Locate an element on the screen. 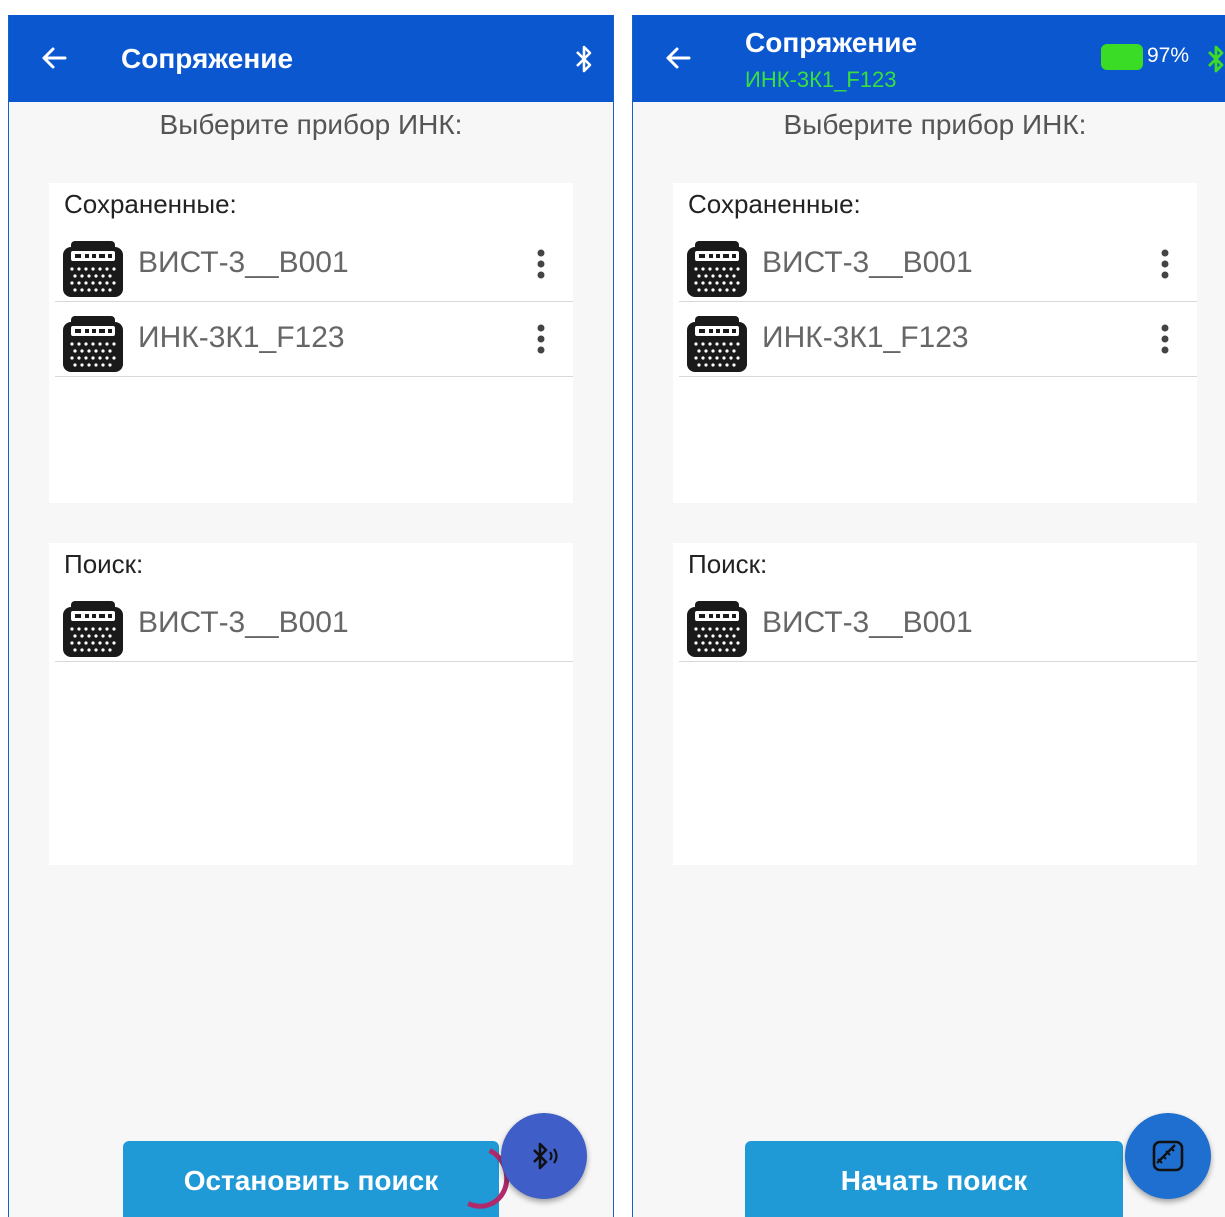 This screenshot has height=1217, width=1225. bluetooth-searching-icon is located at coordinates (545, 1156).